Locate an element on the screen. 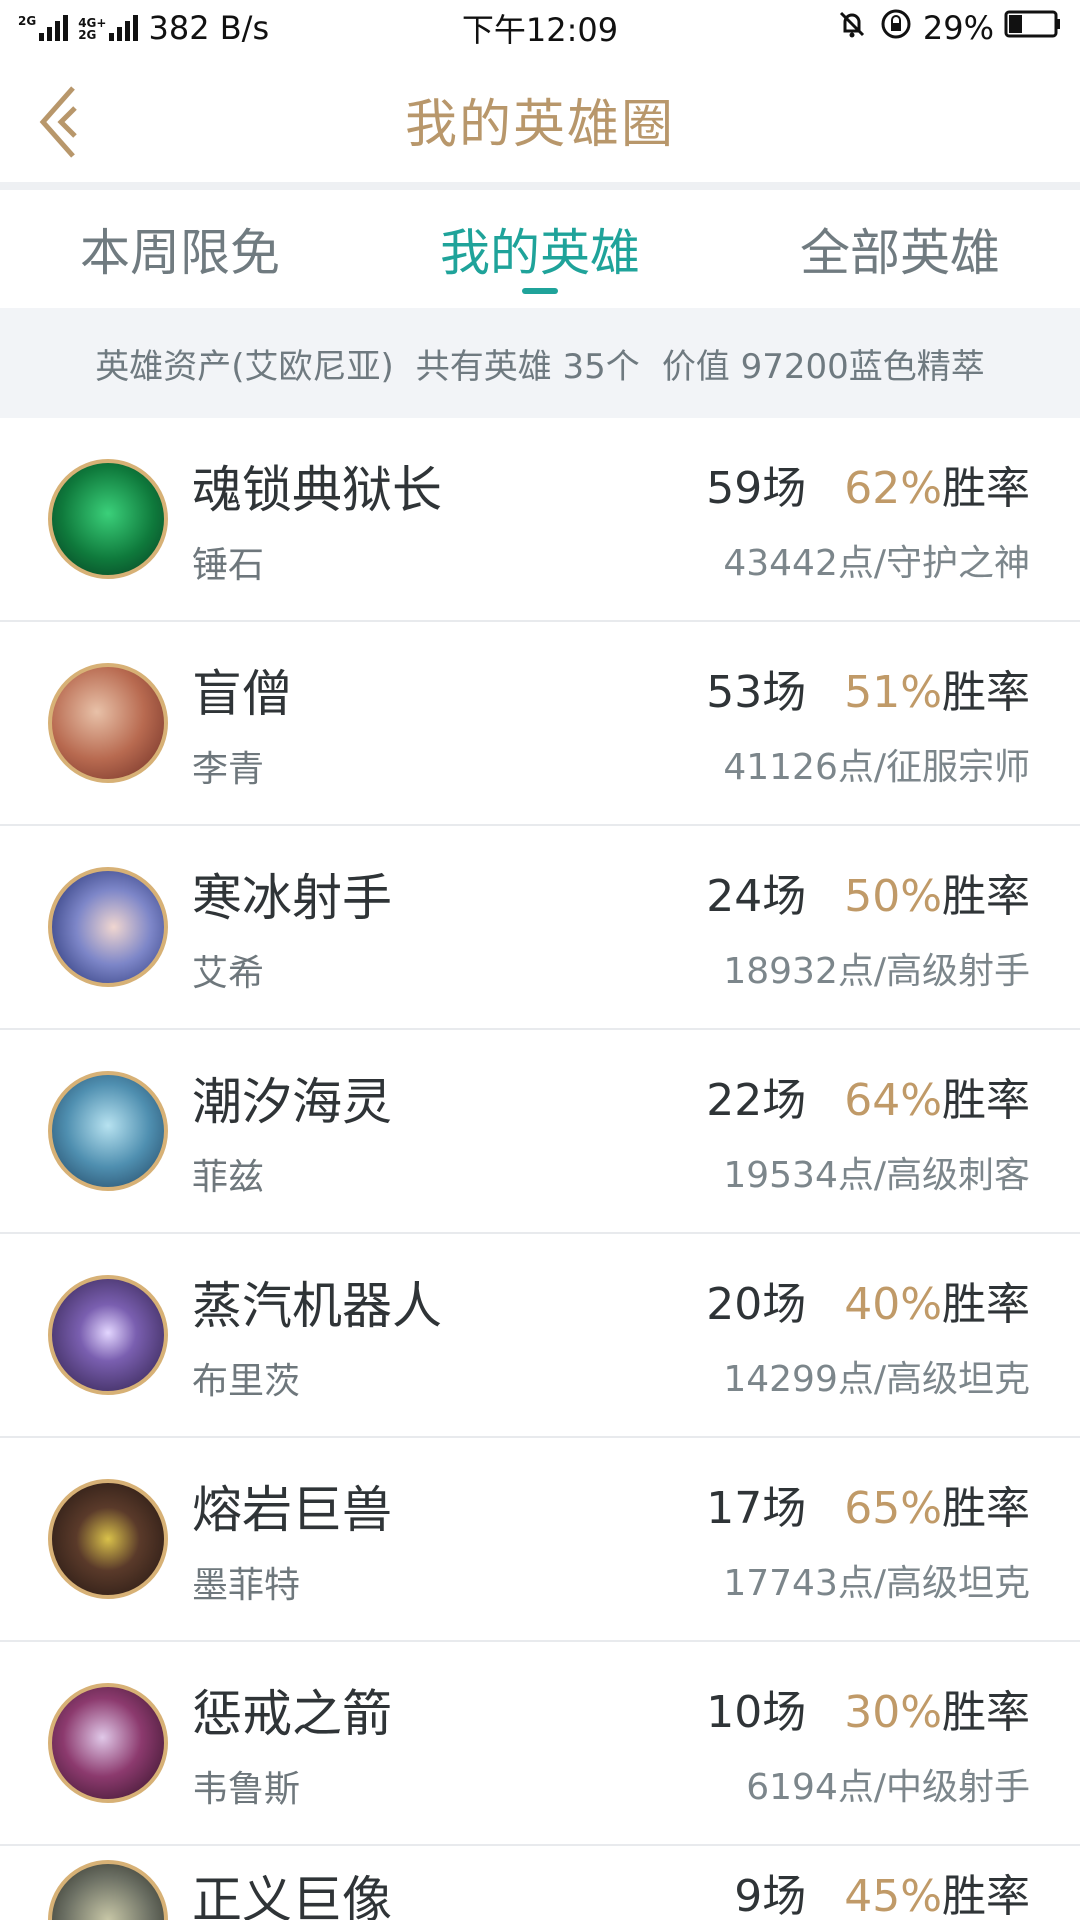 Image resolution: width=1080 pixels, height=1920 pixels. hero-title: 惩戒之箭 is located at coordinates (292, 1714).